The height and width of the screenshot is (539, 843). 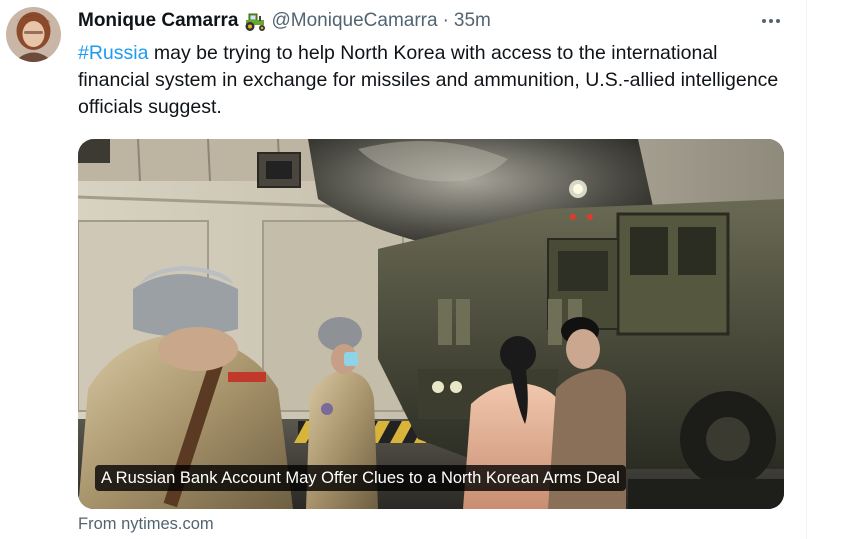 I want to click on tweet-header: Monique Camarra @MoniqueCamarra · 35m, so click(x=284, y=21).